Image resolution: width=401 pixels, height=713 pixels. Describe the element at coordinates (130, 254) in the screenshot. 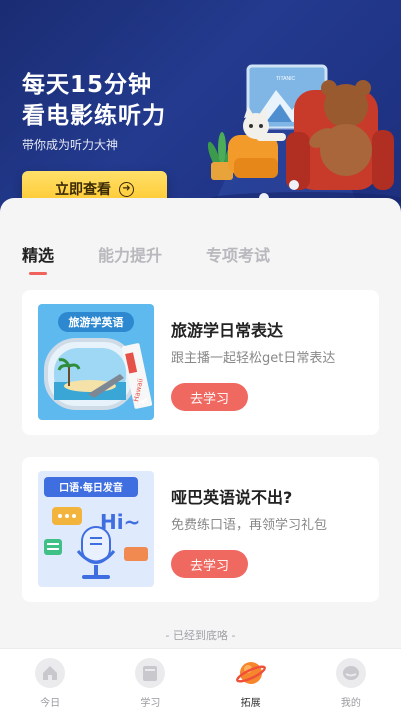

I see `tab-skill-improvement: 能力提升` at that location.